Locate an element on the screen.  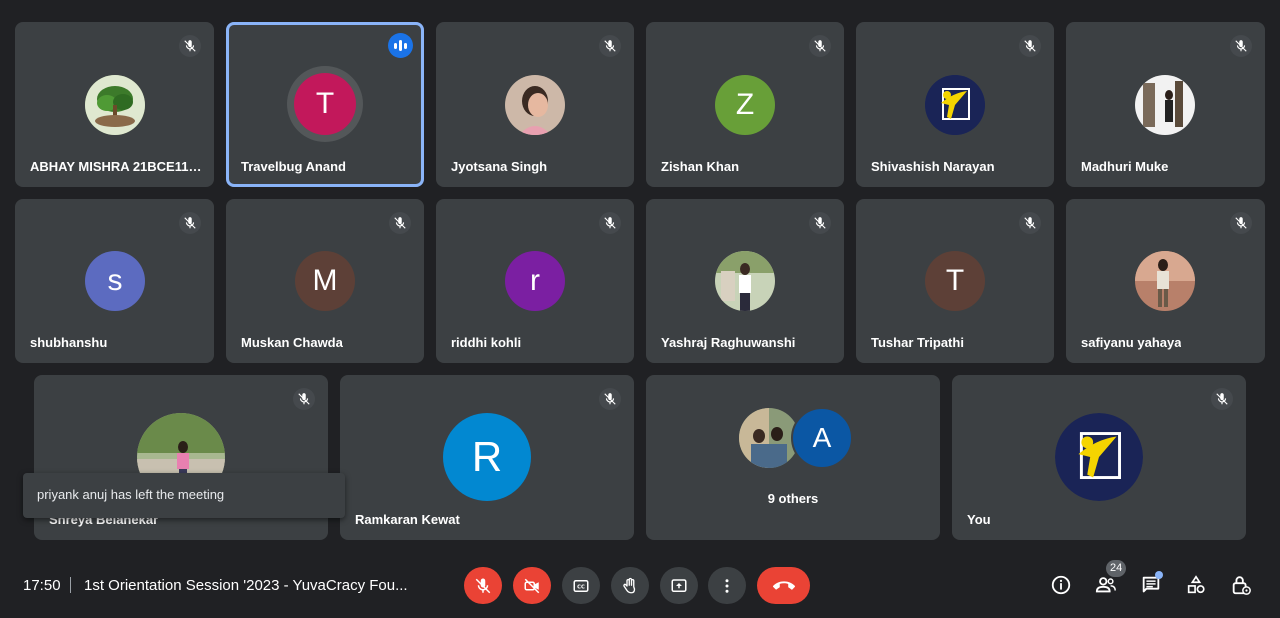
activities-button is located at coordinates (1196, 585).